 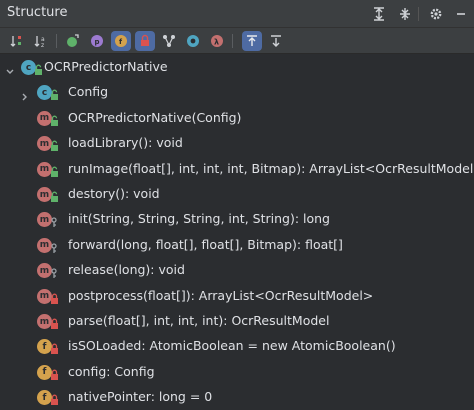 I want to click on show-inherited-icon, so click(x=73, y=41).